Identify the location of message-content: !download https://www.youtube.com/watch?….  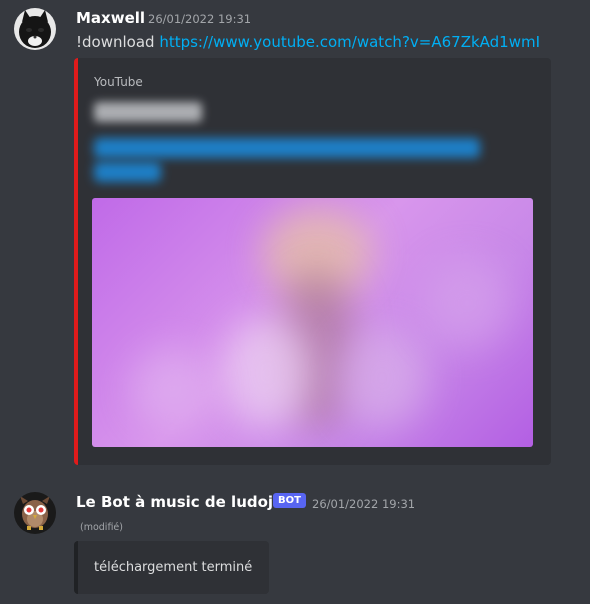
(308, 42).